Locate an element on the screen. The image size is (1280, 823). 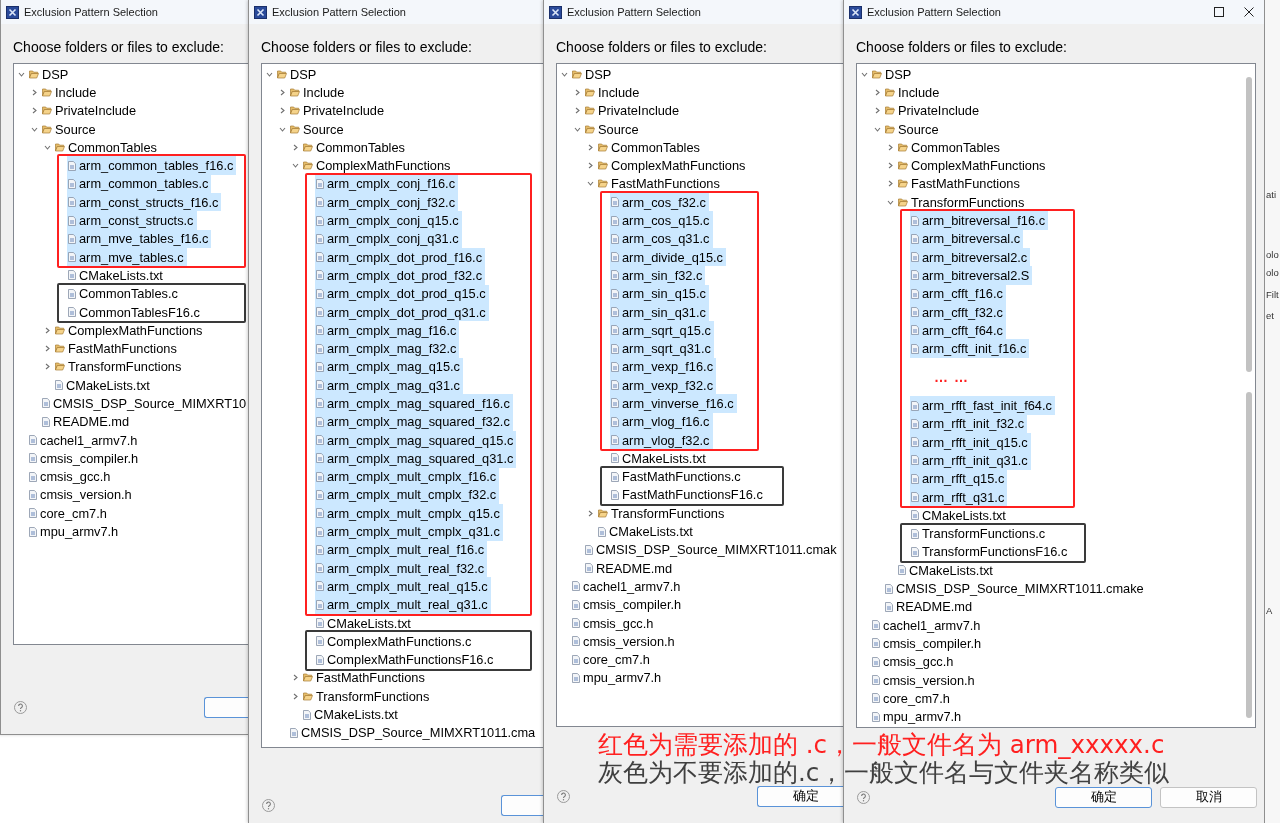
tree-item: arm_rfft_fast_init_f64.c is located at coordinates (982, 405).